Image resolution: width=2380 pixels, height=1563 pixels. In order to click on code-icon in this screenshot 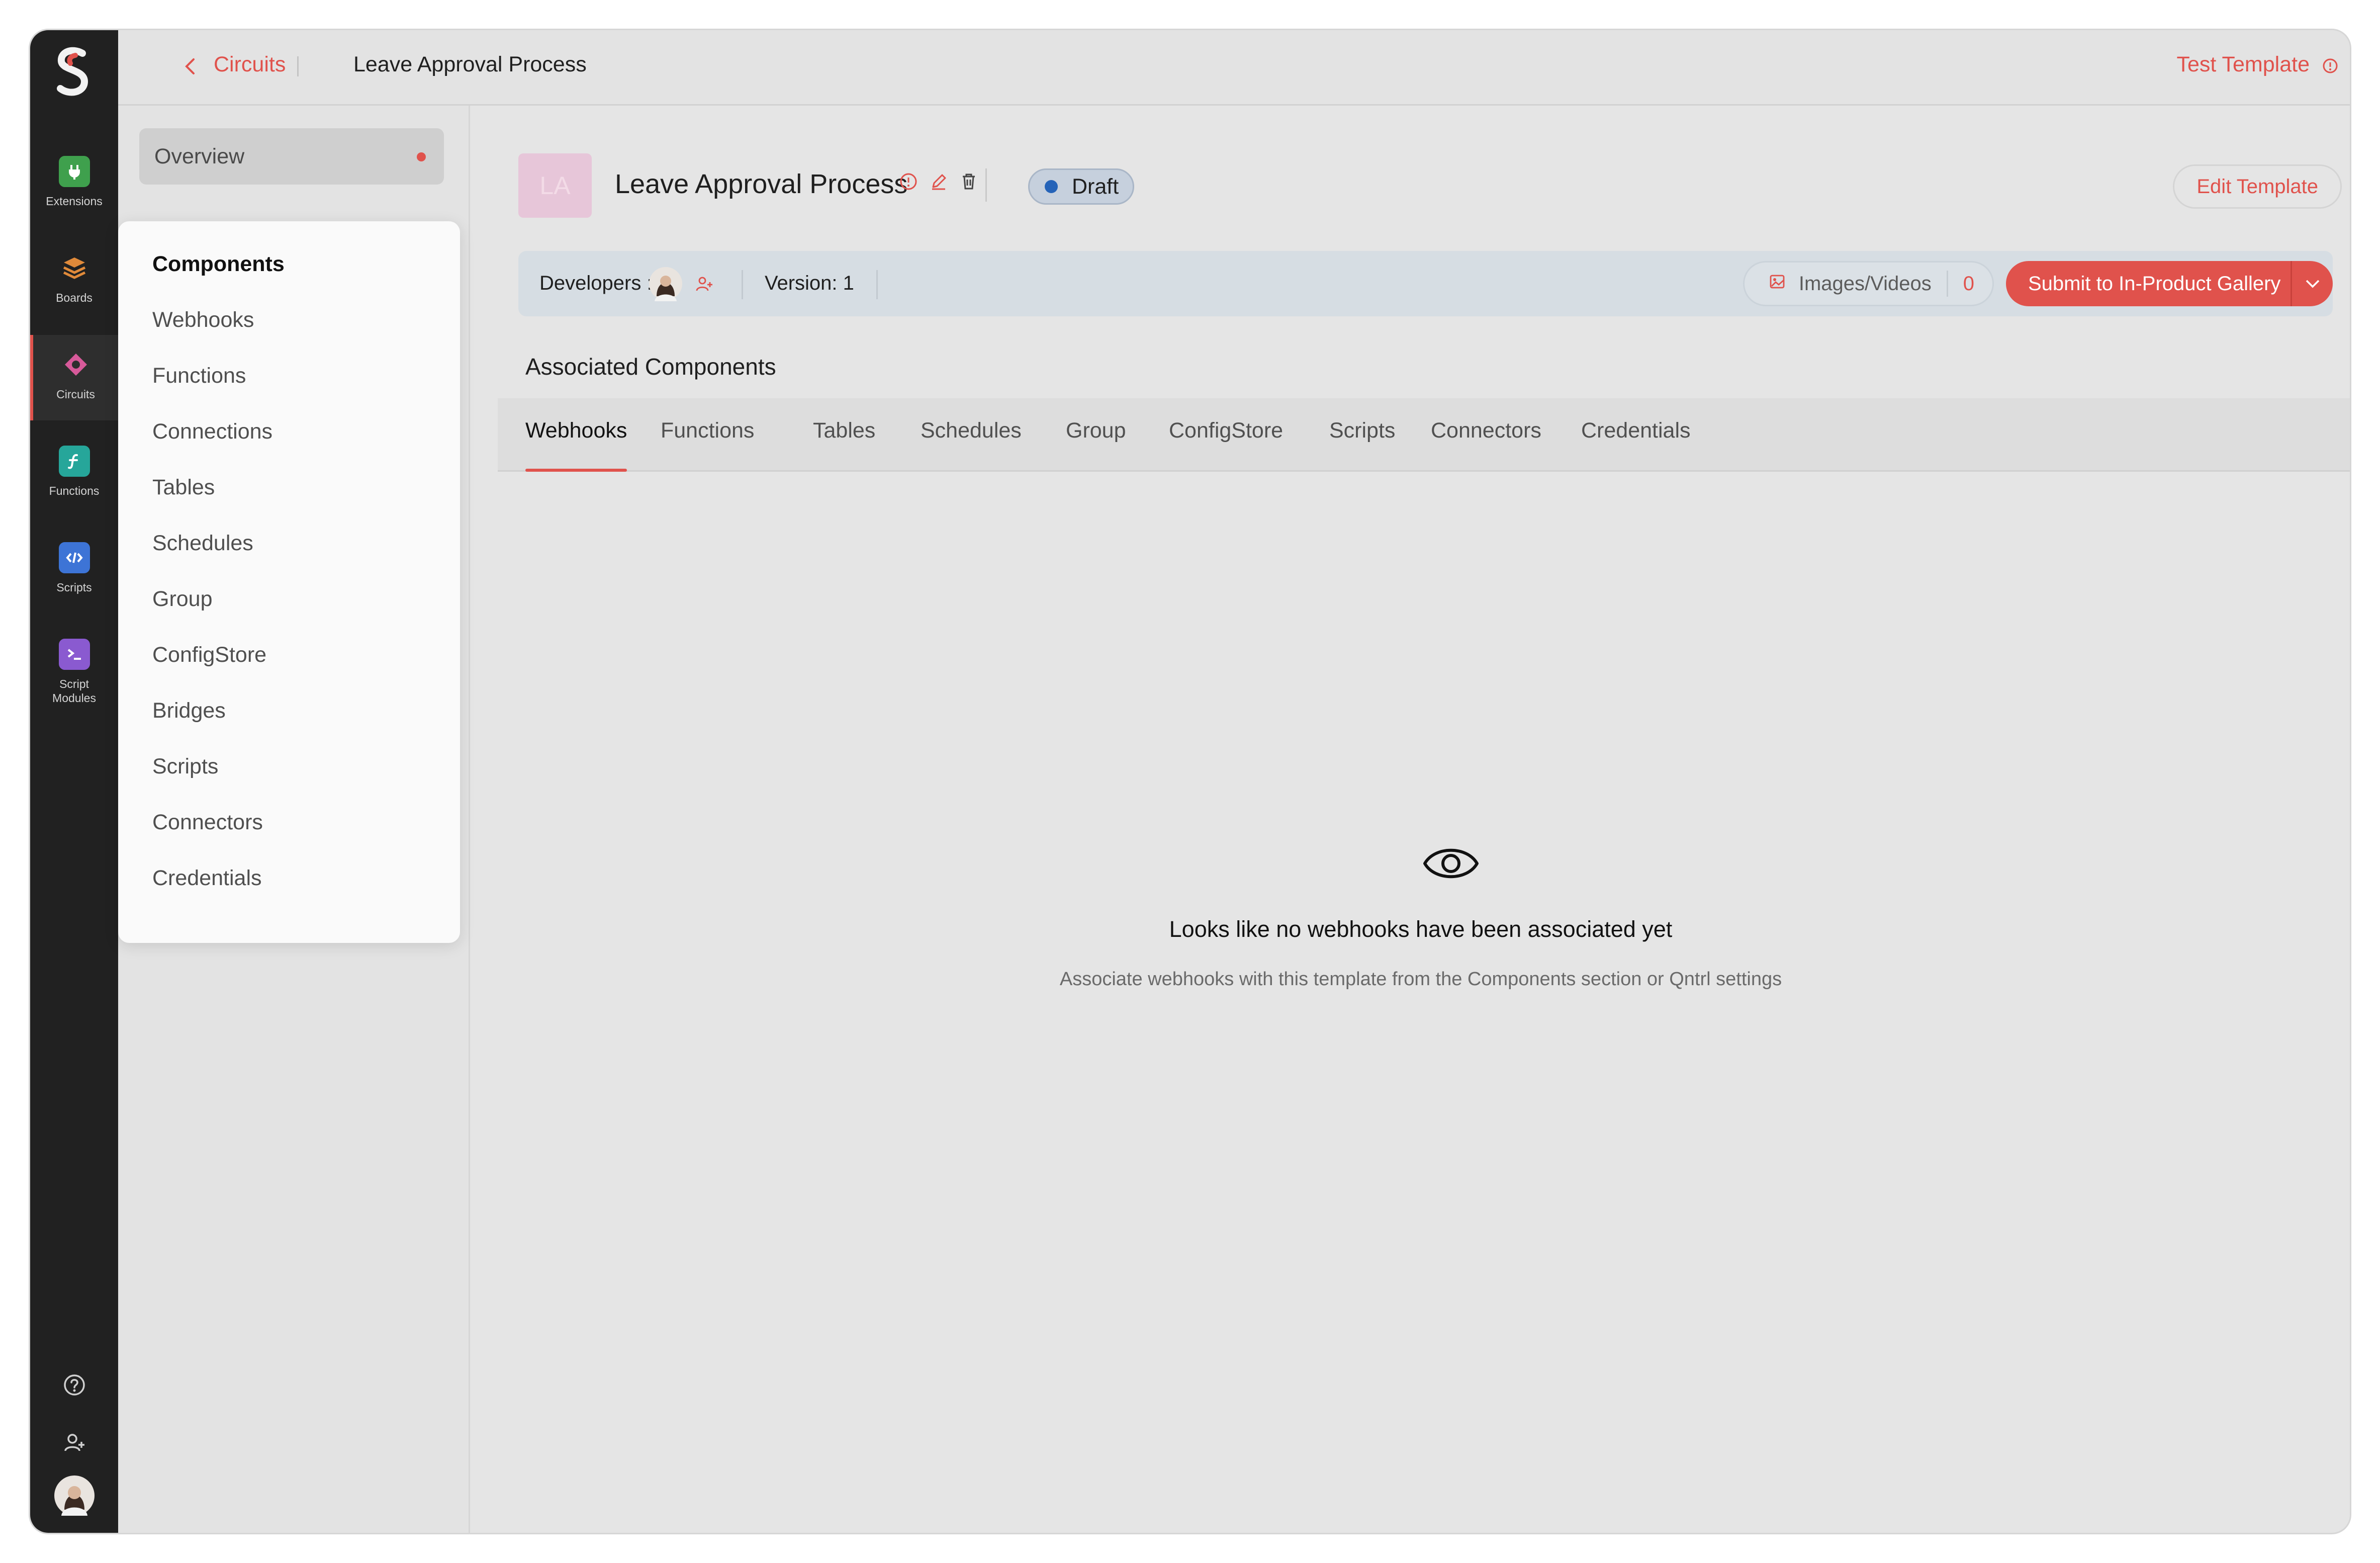, I will do `click(74, 557)`.